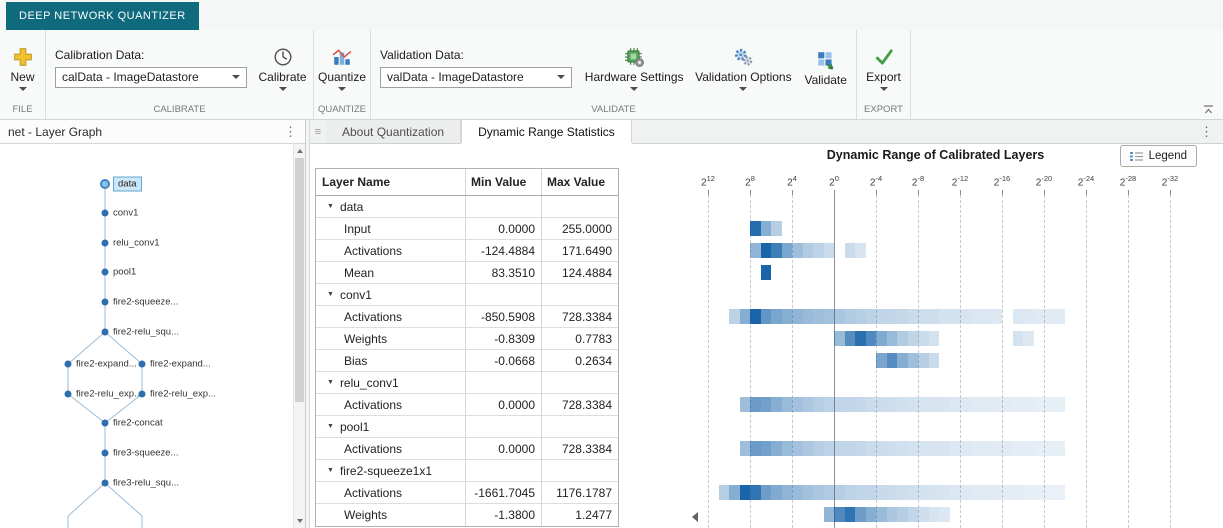 The height and width of the screenshot is (528, 1223). What do you see at coordinates (476, 77) in the screenshot?
I see `validation-data-combo: valData - ImageDatastore` at bounding box center [476, 77].